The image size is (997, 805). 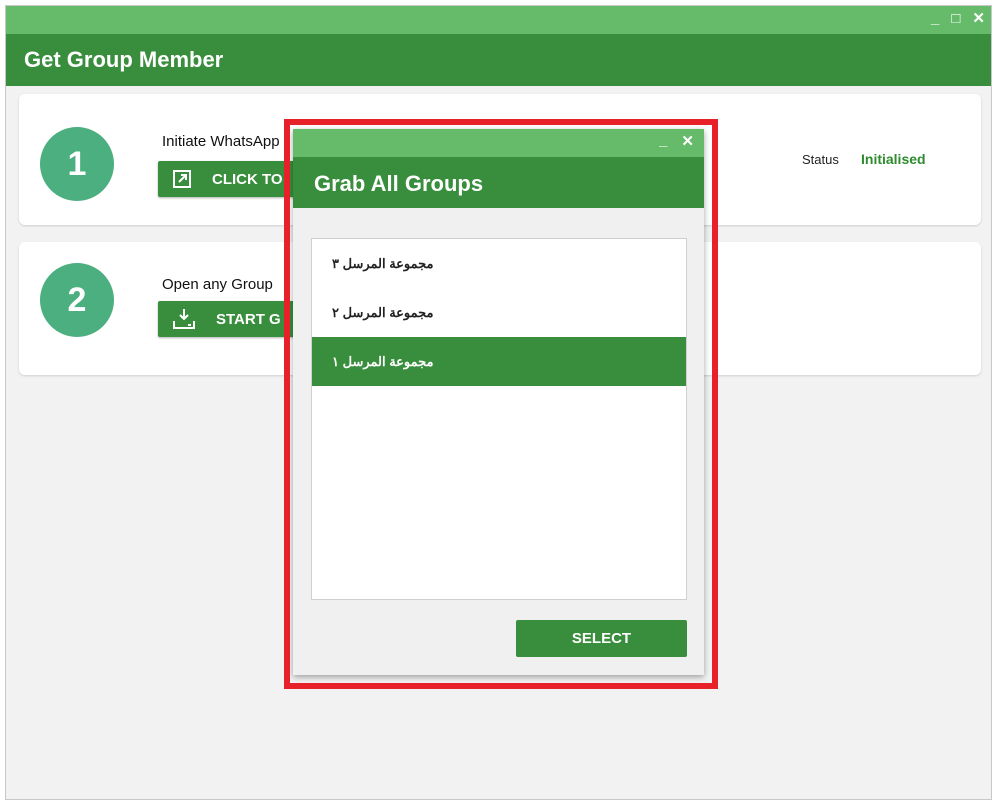 I want to click on step-number-badge: 1, so click(x=77, y=164).